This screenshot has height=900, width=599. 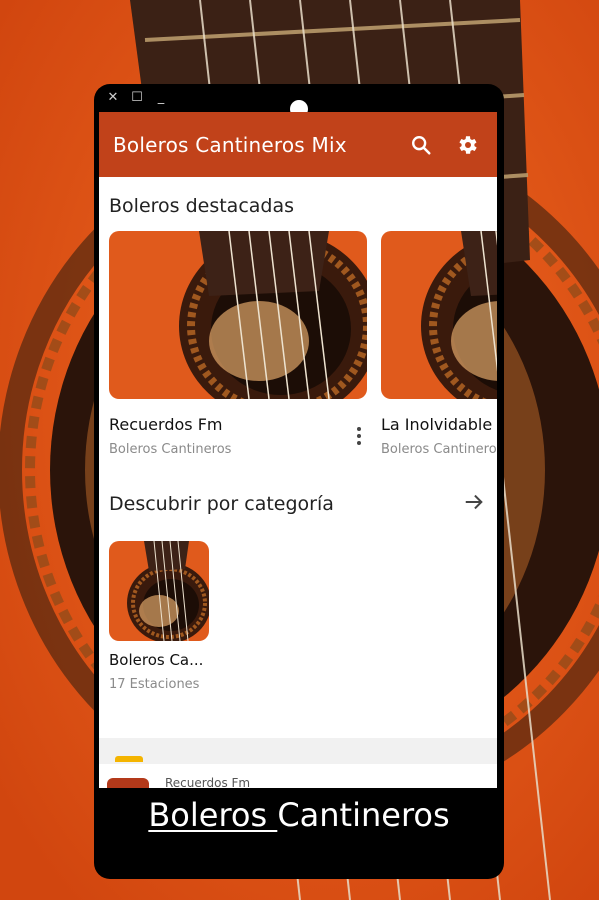 I want to click on window-controls: ✕ ☐ _, so click(x=137, y=98).